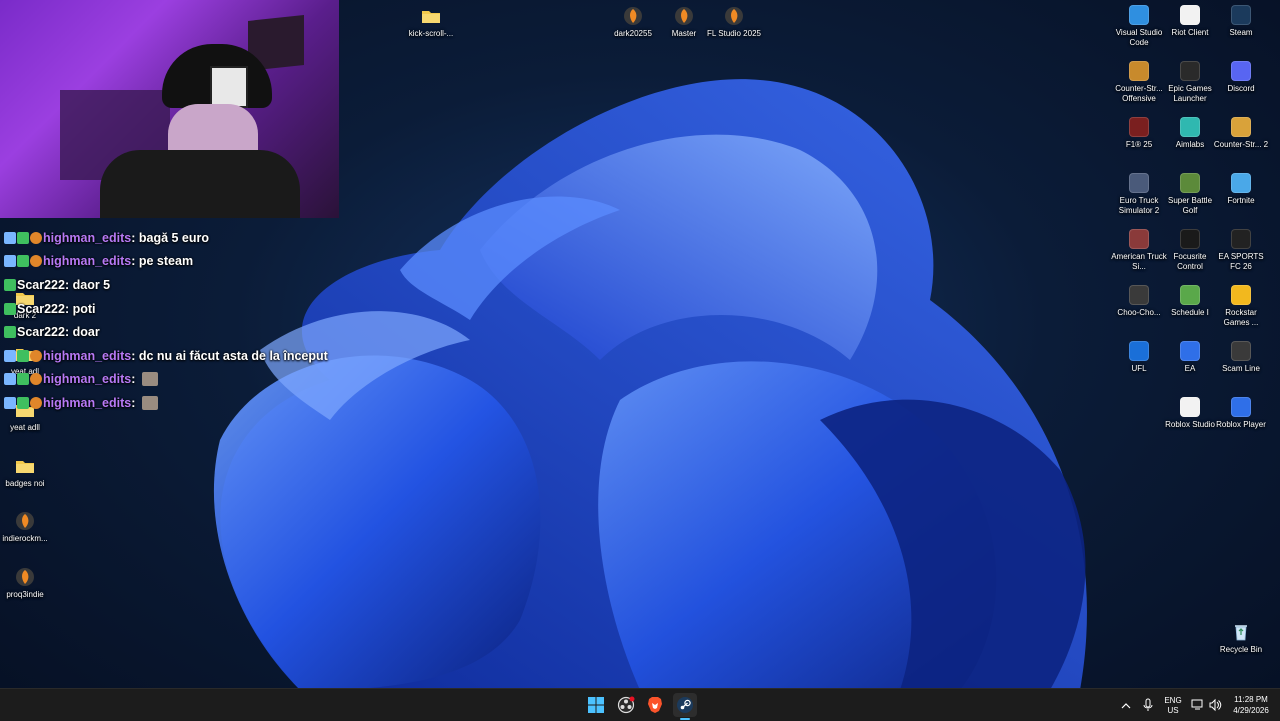  I want to click on desktop-icon-schedule: Schedule I, so click(1190, 301).